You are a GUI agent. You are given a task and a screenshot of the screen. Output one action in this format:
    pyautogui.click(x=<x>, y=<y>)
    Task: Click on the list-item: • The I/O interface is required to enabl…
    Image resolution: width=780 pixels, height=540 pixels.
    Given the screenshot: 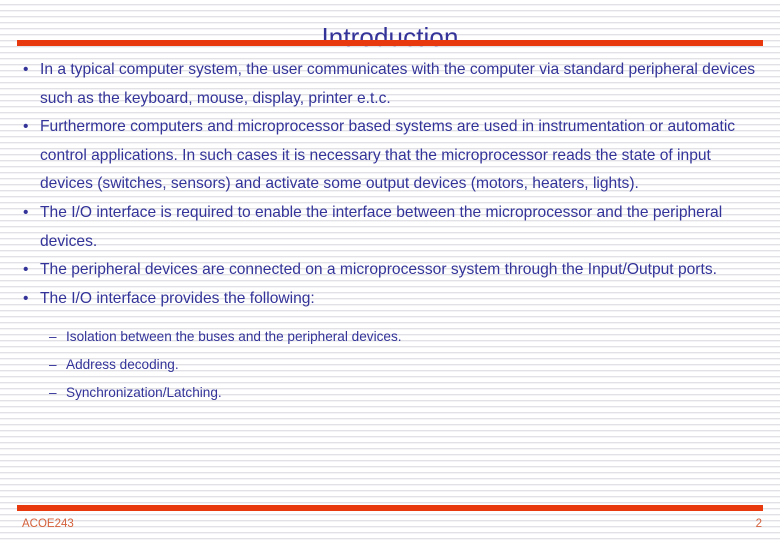 What is the action you would take?
    pyautogui.click(x=390, y=227)
    